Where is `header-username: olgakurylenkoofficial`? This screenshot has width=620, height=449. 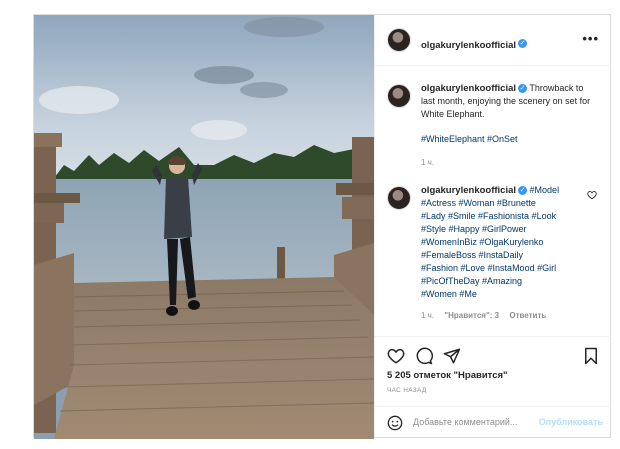 header-username: olgakurylenkoofficial is located at coordinates (468, 45).